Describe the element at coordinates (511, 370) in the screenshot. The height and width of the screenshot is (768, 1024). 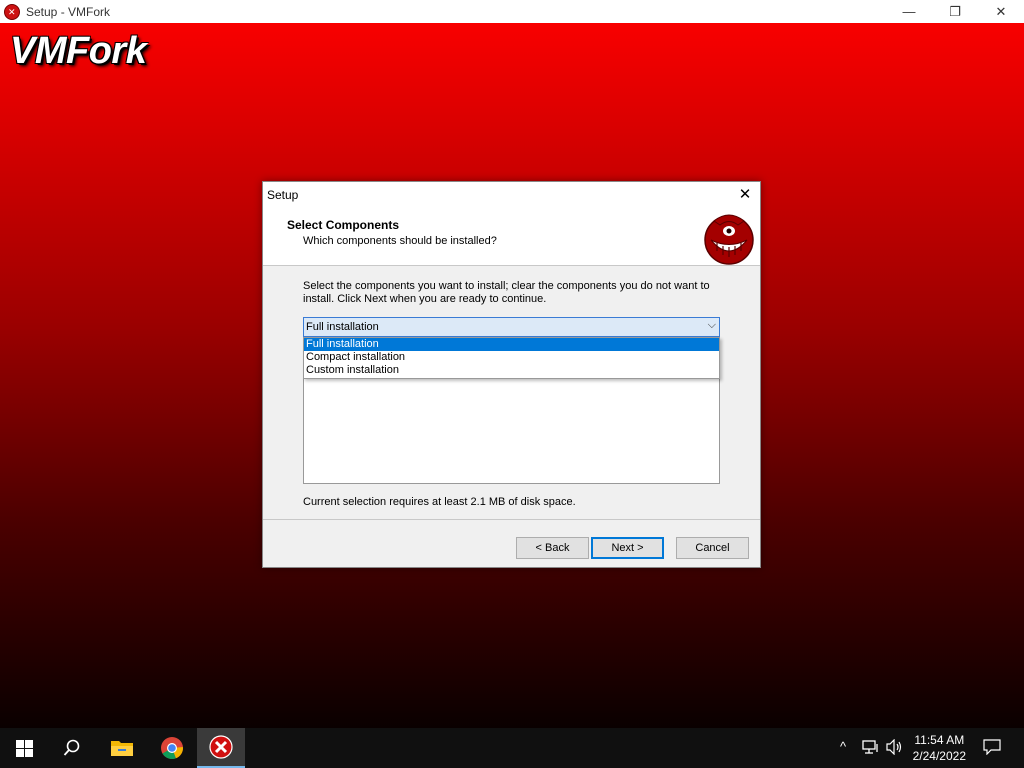
I see `option-custom-installation: Custom installation` at that location.